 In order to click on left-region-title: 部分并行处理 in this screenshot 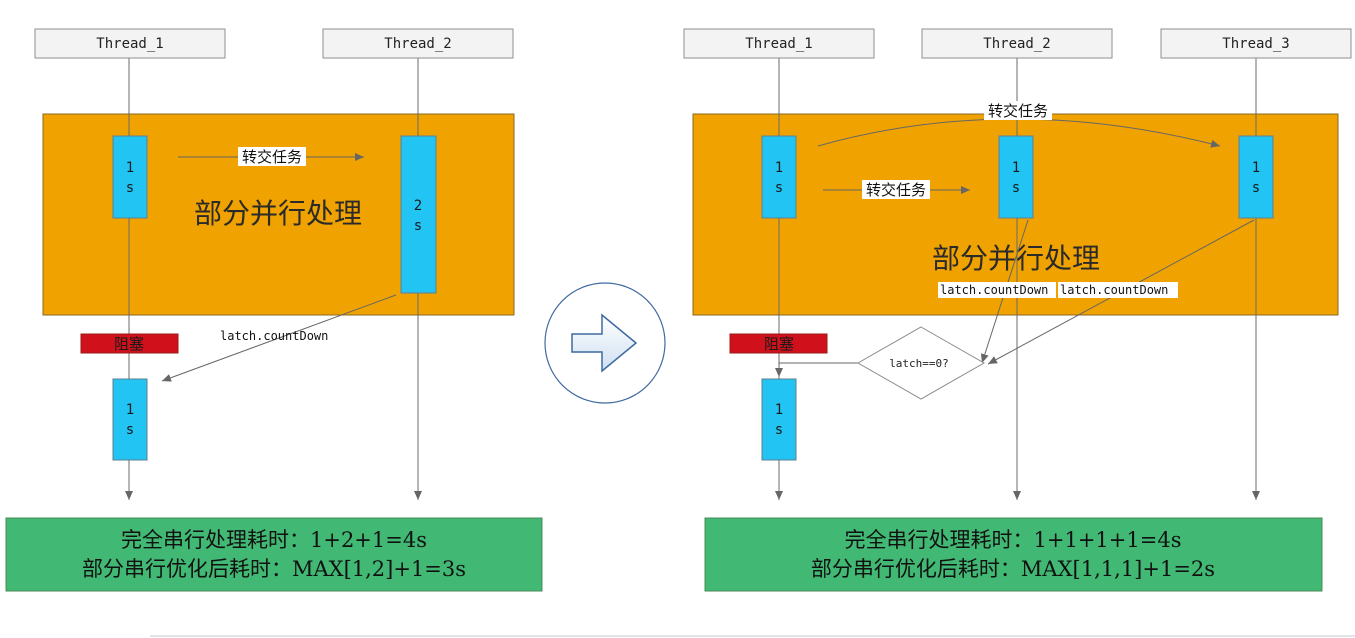, I will do `click(278, 213)`.